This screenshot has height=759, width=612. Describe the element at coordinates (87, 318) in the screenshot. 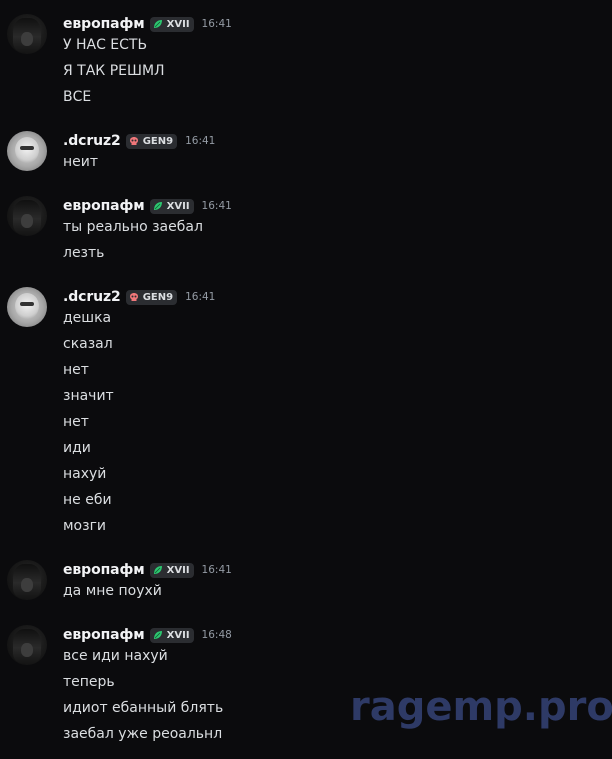

I see `message-text: дешка` at that location.